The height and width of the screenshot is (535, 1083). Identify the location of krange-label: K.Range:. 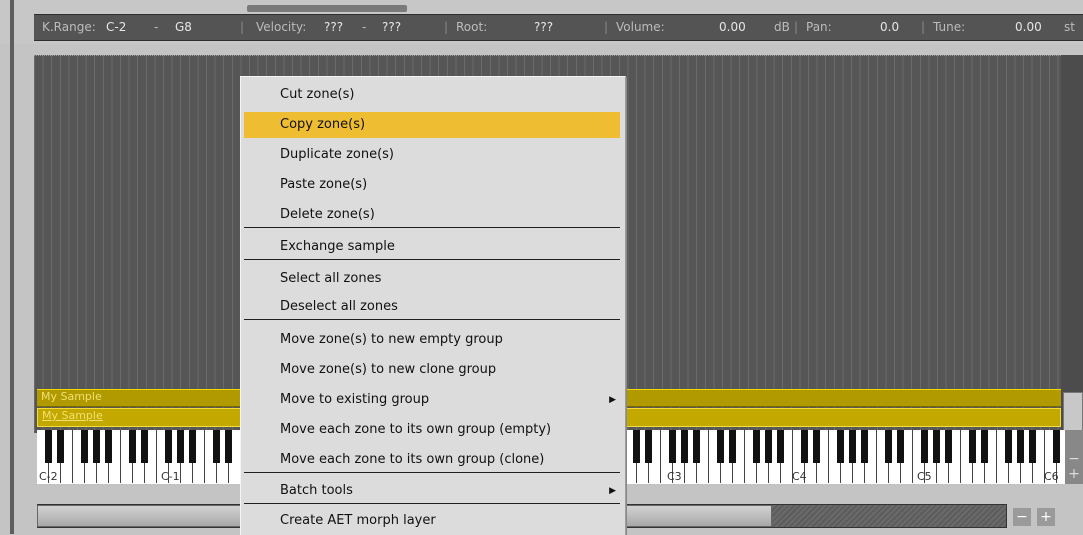
(69, 27).